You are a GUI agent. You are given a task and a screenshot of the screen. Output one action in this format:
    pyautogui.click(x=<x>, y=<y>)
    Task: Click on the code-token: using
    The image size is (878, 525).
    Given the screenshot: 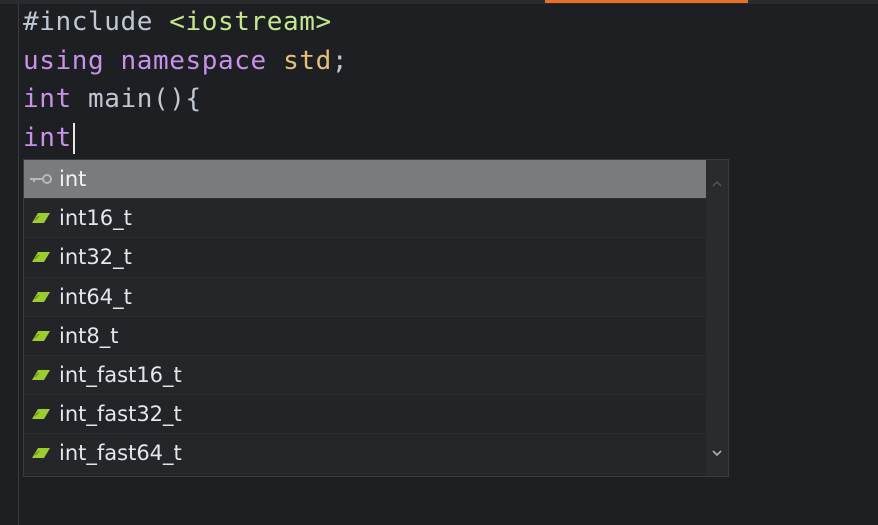 What is the action you would take?
    pyautogui.click(x=72, y=60)
    